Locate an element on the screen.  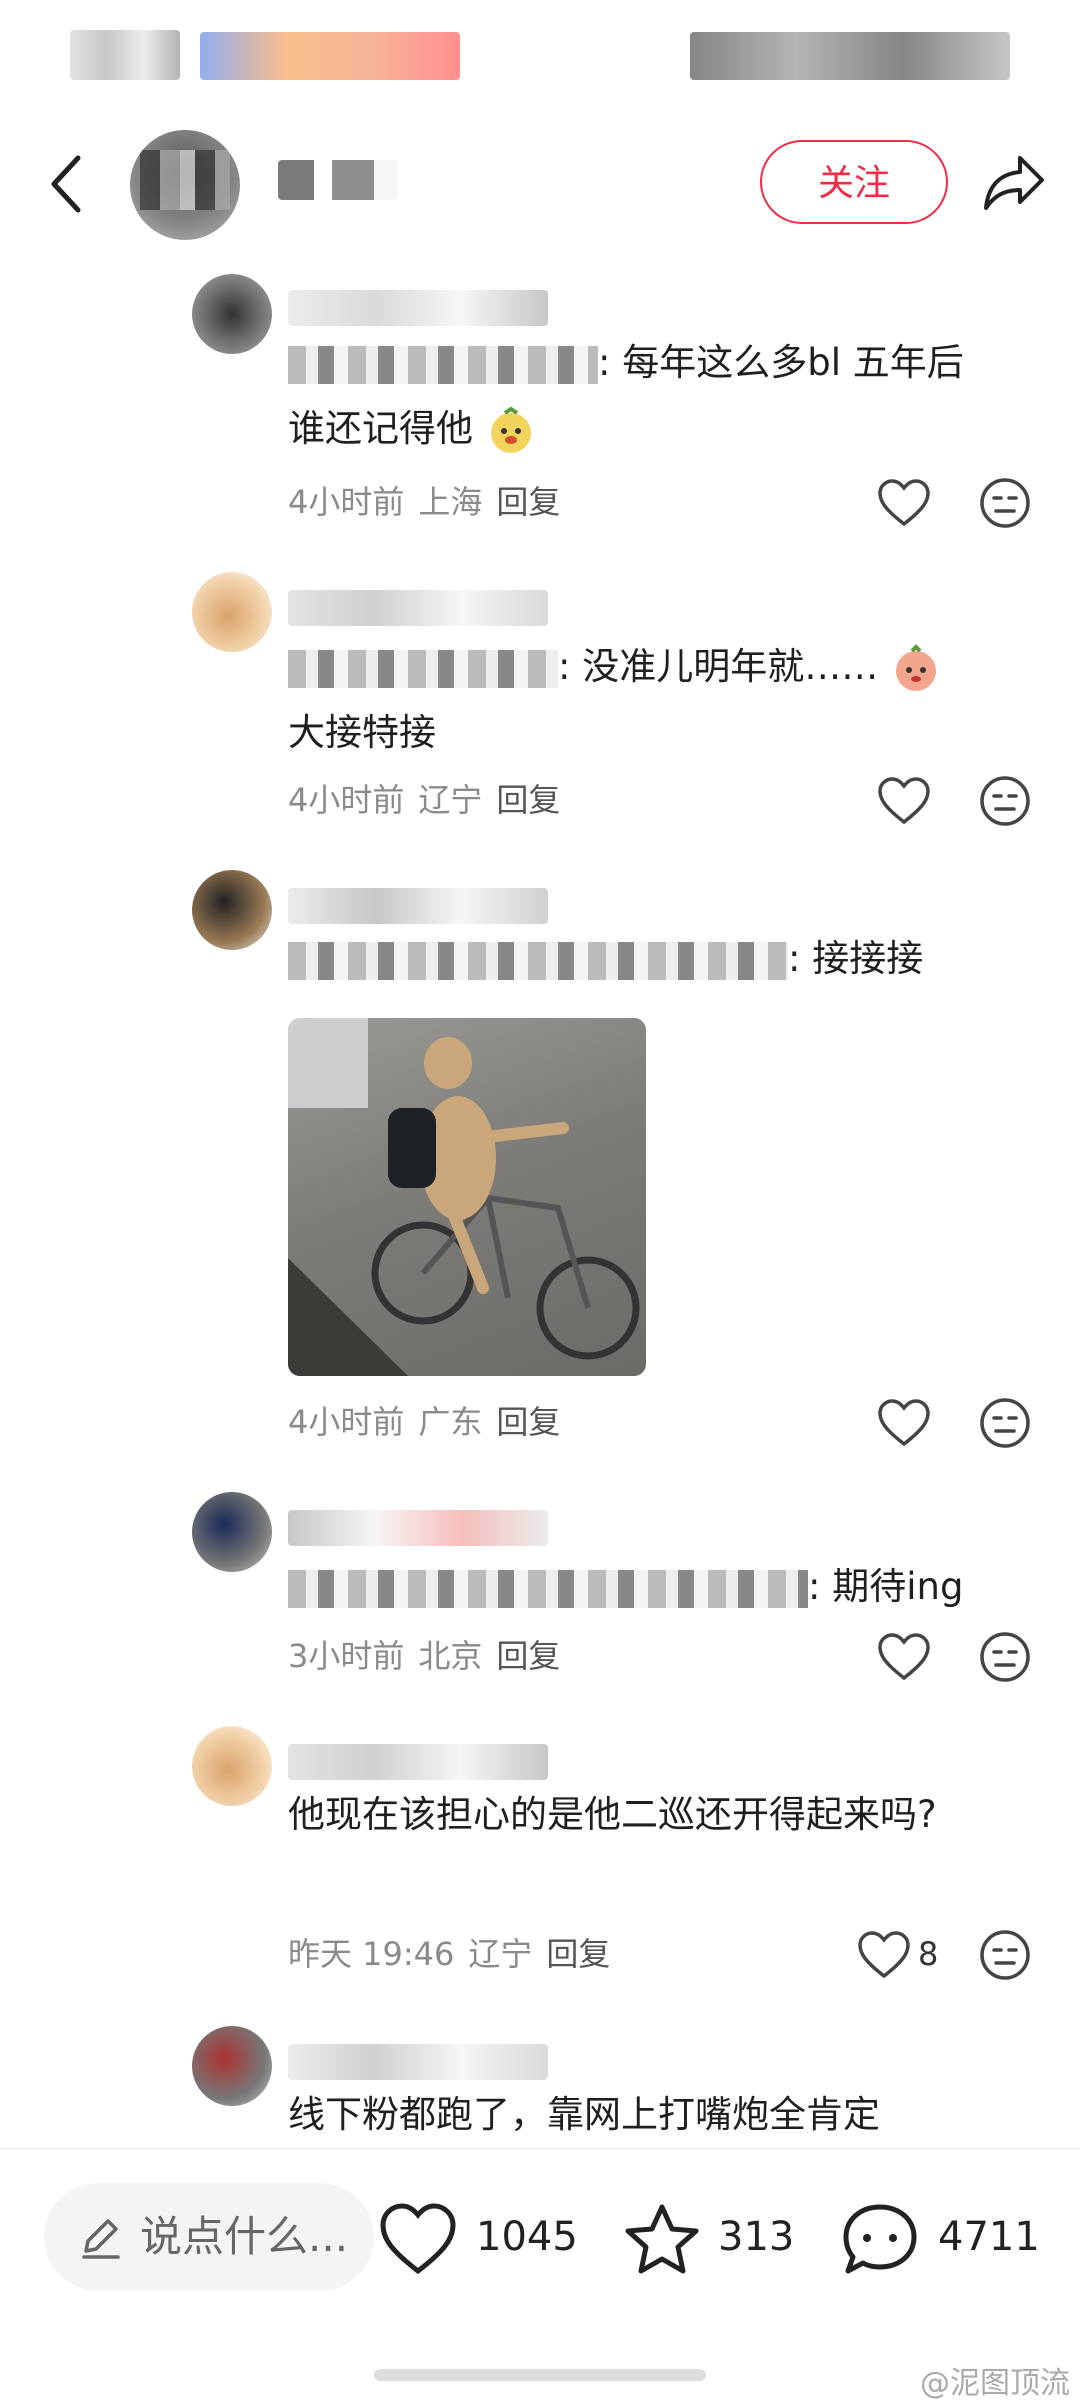
comment-meta: 4小时前 辽宁 回复 is located at coordinates (431, 800).